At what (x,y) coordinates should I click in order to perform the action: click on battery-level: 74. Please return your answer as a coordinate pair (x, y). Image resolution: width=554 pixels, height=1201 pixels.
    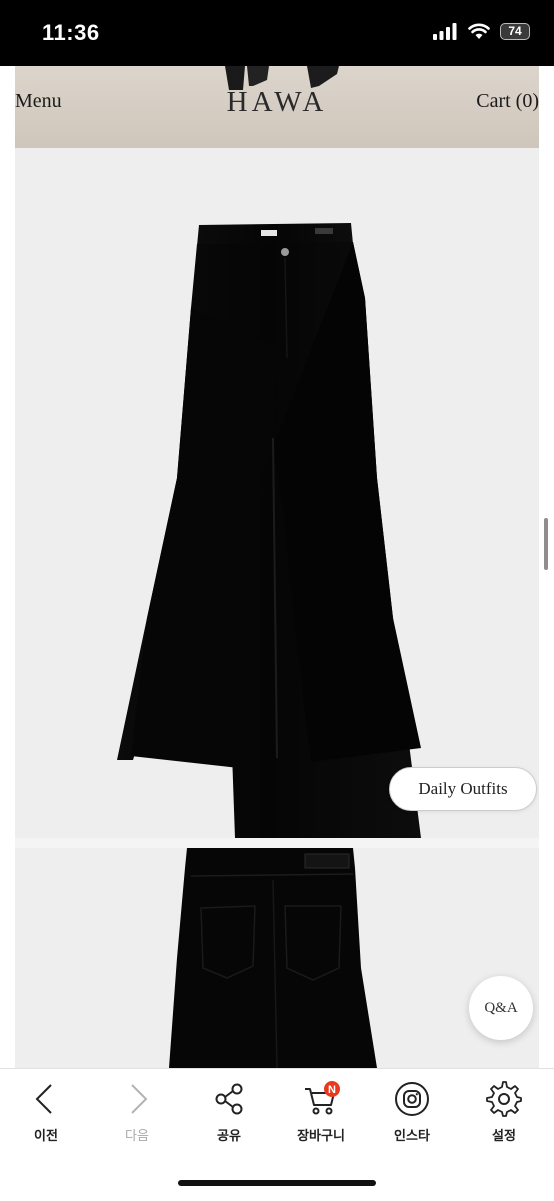
    Looking at the image, I should click on (515, 31).